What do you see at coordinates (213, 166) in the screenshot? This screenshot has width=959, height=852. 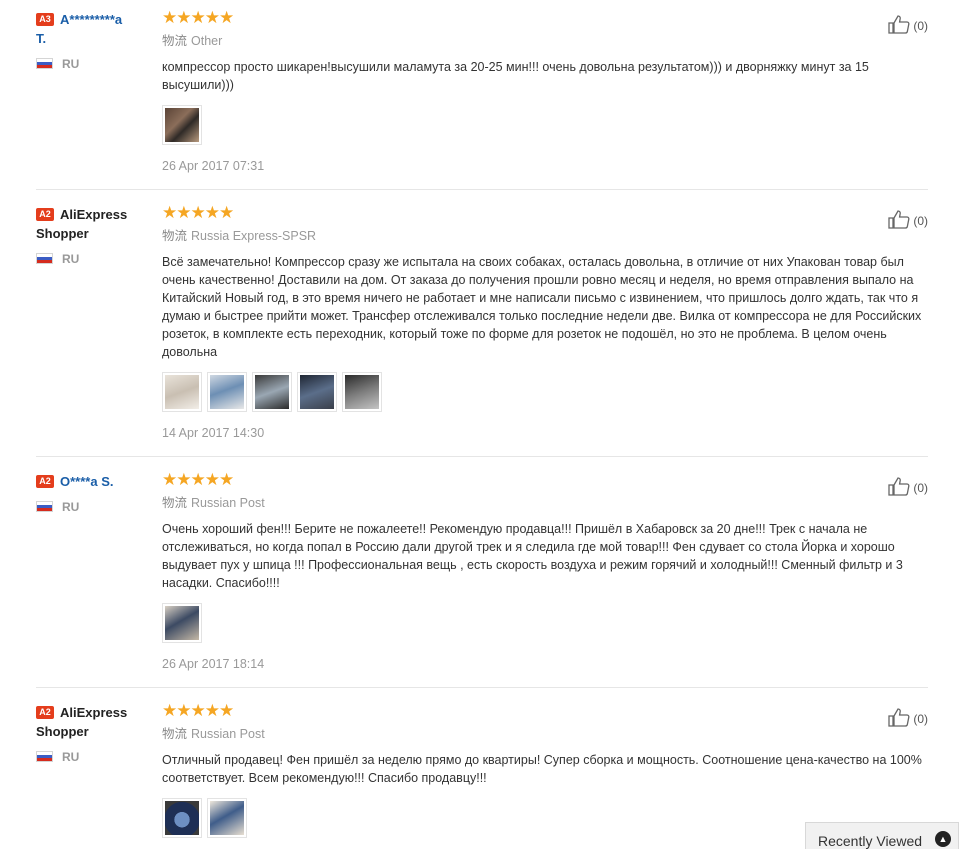 I see `review-date: 26 Apr 2017 07:31` at bounding box center [213, 166].